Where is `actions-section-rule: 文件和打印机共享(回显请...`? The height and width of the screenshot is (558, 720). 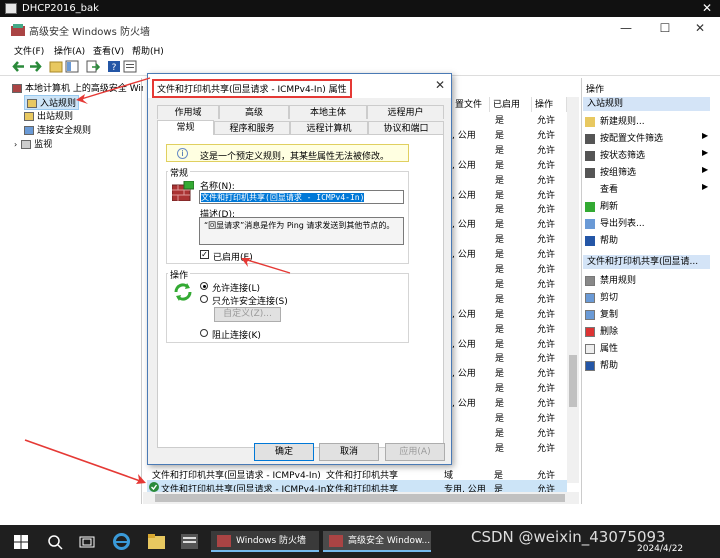 actions-section-rule: 文件和打印机共享(回显请... is located at coordinates (646, 262).